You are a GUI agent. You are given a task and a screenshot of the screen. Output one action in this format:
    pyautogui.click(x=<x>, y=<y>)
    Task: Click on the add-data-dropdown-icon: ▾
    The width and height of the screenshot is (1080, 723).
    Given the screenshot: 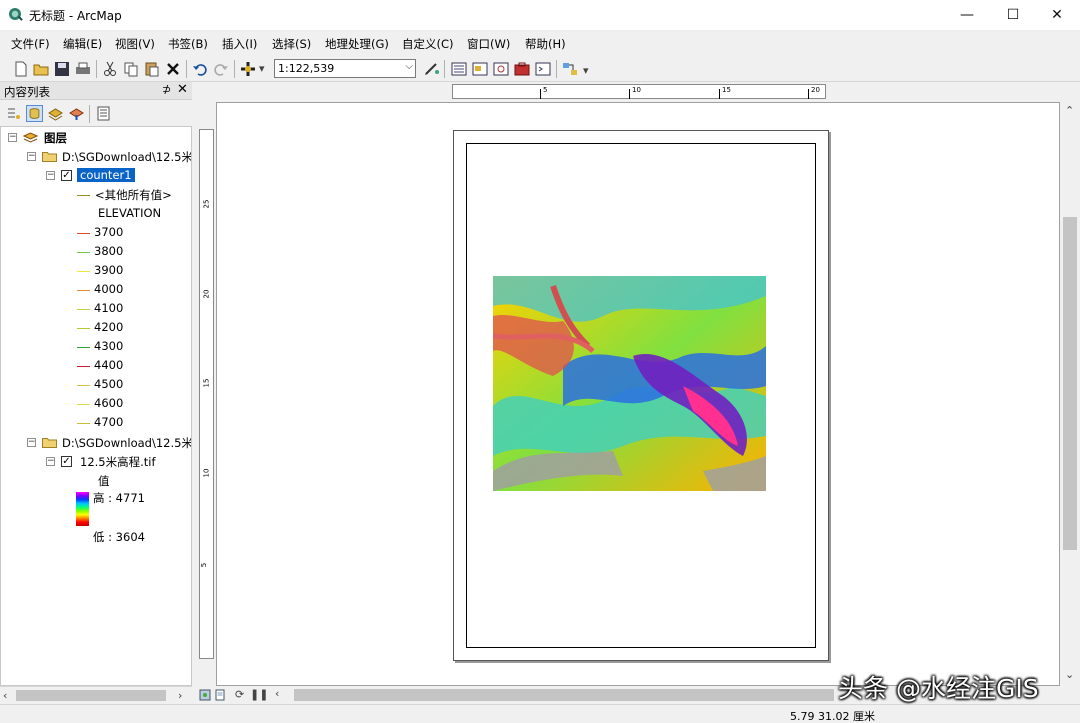 What is the action you would take?
    pyautogui.click(x=262, y=68)
    